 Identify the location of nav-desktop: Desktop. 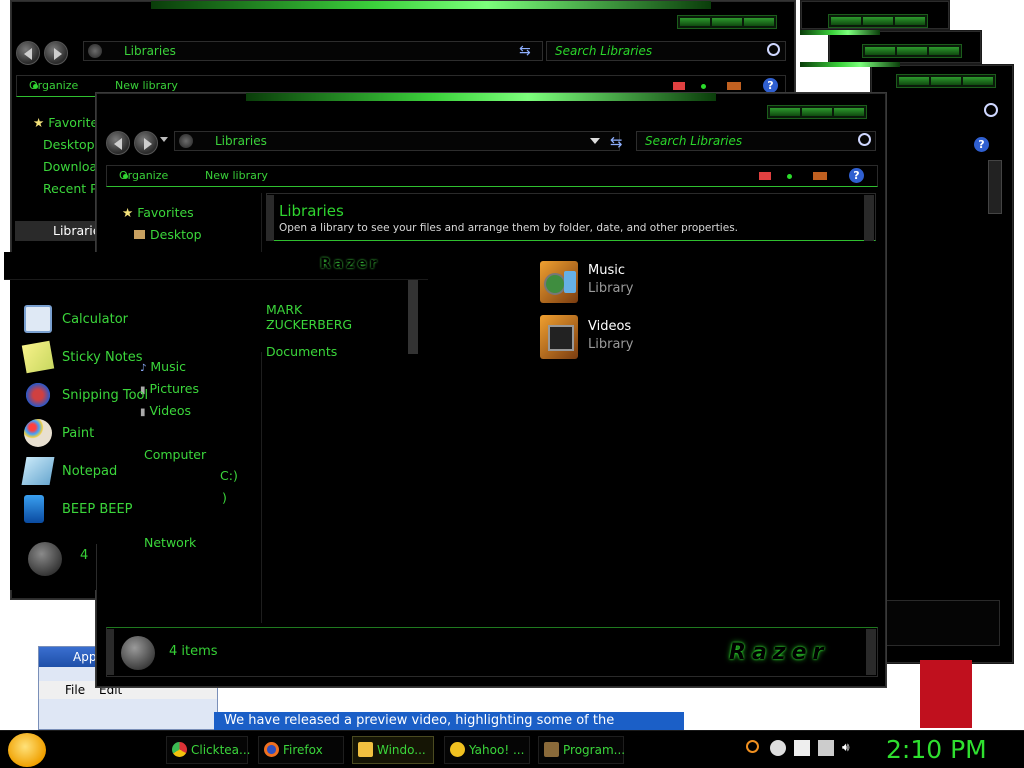
(168, 234).